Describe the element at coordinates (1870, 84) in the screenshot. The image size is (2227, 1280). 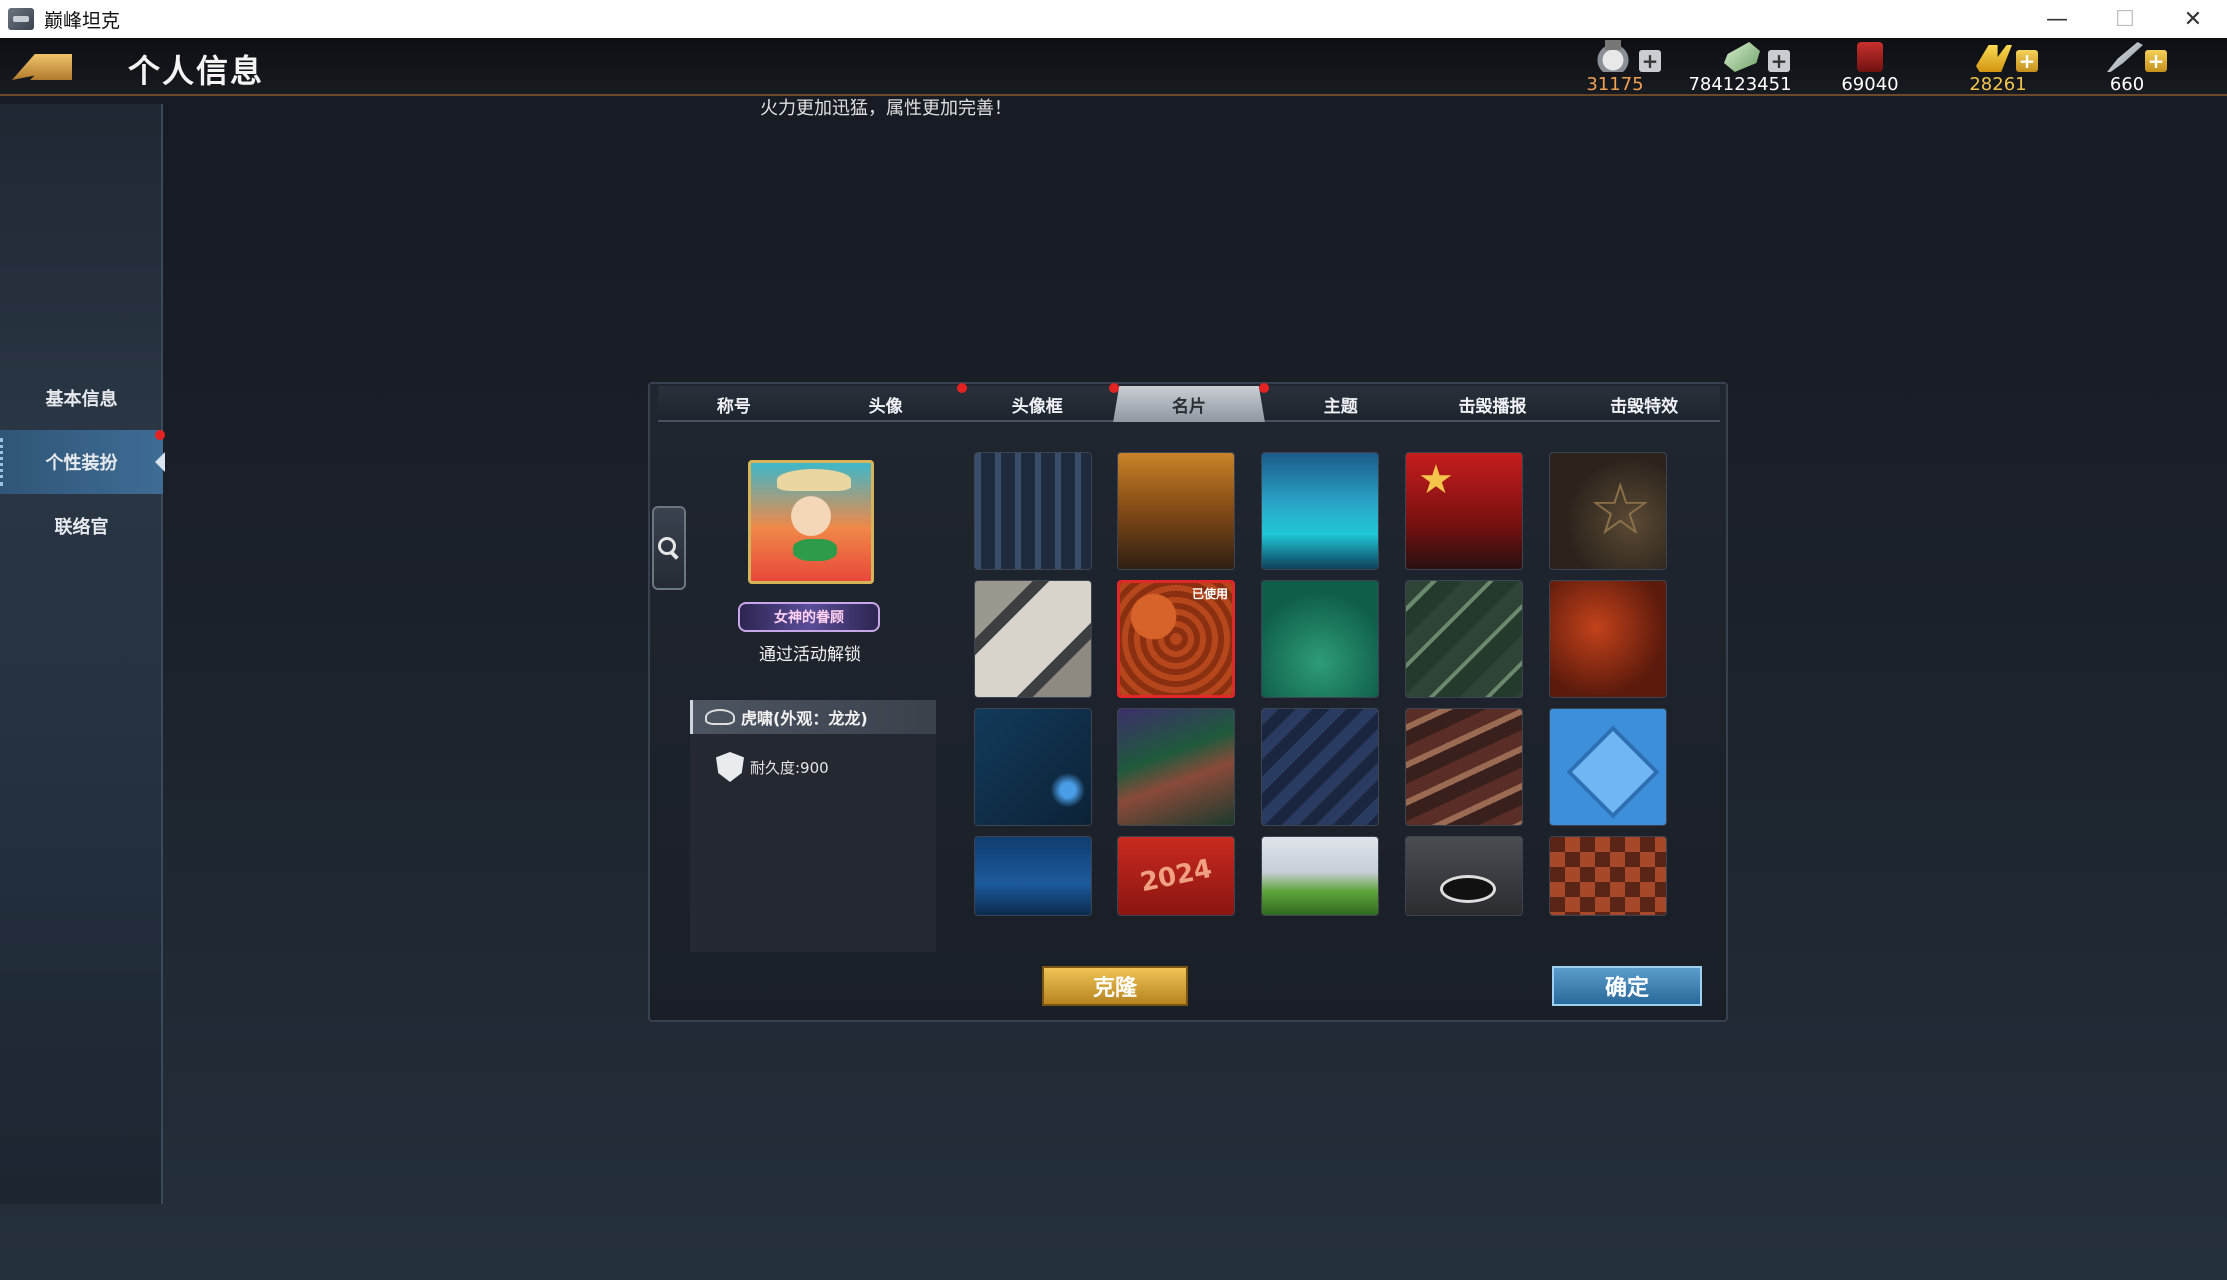
I see `fuel-value: 69040` at that location.